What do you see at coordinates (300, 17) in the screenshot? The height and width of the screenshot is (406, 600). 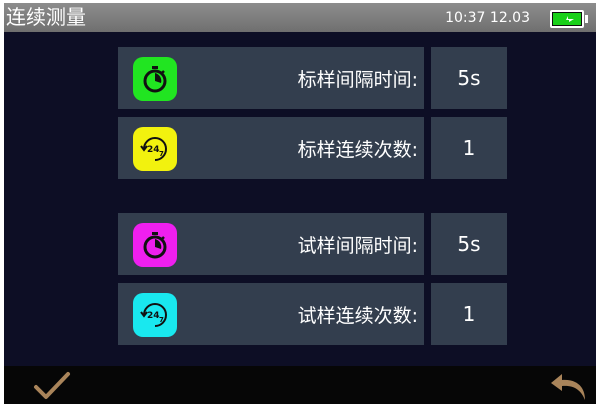 I see `title-bar: 连续测量 10:37 12.03` at bounding box center [300, 17].